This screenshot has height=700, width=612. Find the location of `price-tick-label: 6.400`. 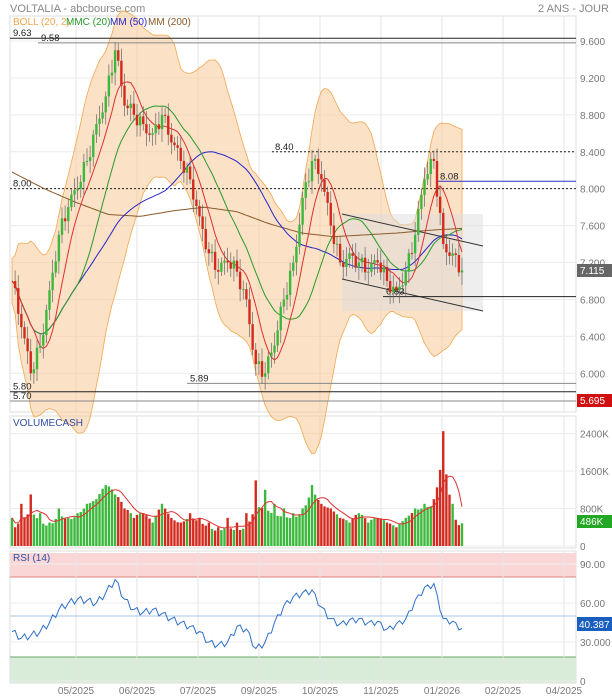

price-tick-label: 6.400 is located at coordinates (592, 337).